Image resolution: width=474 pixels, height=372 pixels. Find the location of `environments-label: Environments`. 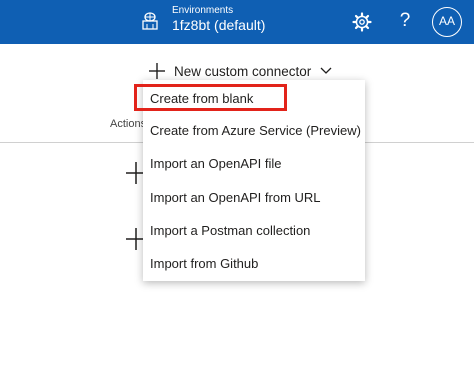

environments-label: Environments is located at coordinates (203, 10).